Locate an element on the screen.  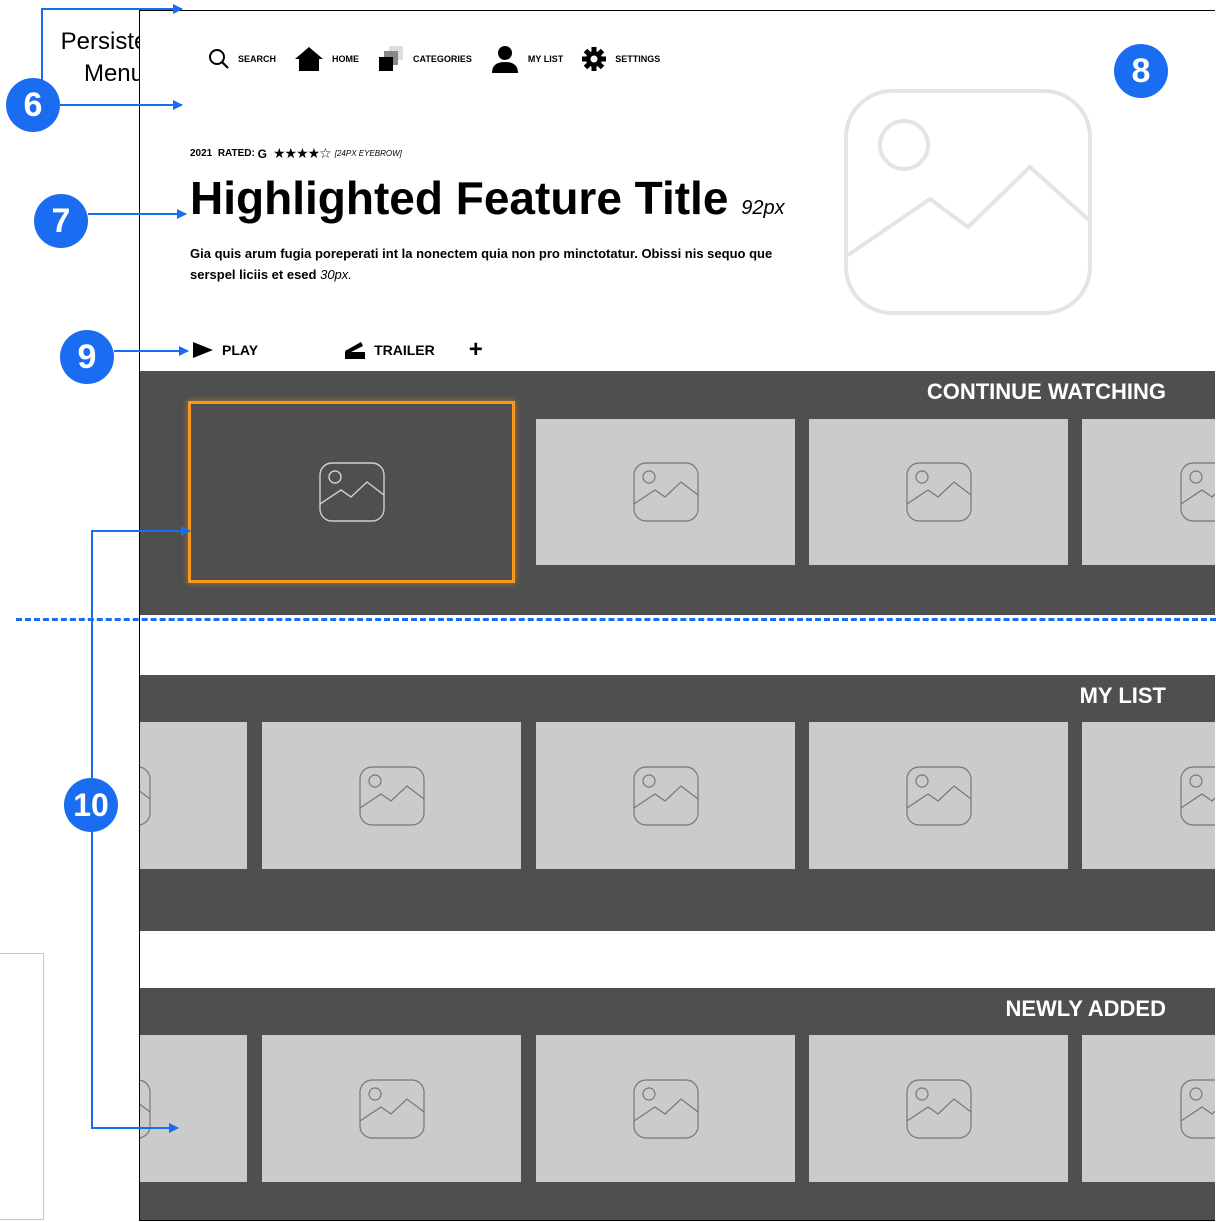
annotation-badge-9: 9 is located at coordinates (87, 357).